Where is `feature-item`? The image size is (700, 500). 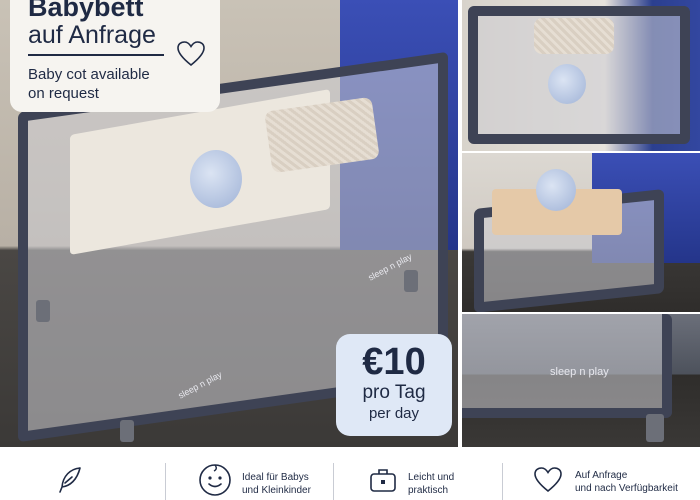
feature-item is located at coordinates (82, 473).